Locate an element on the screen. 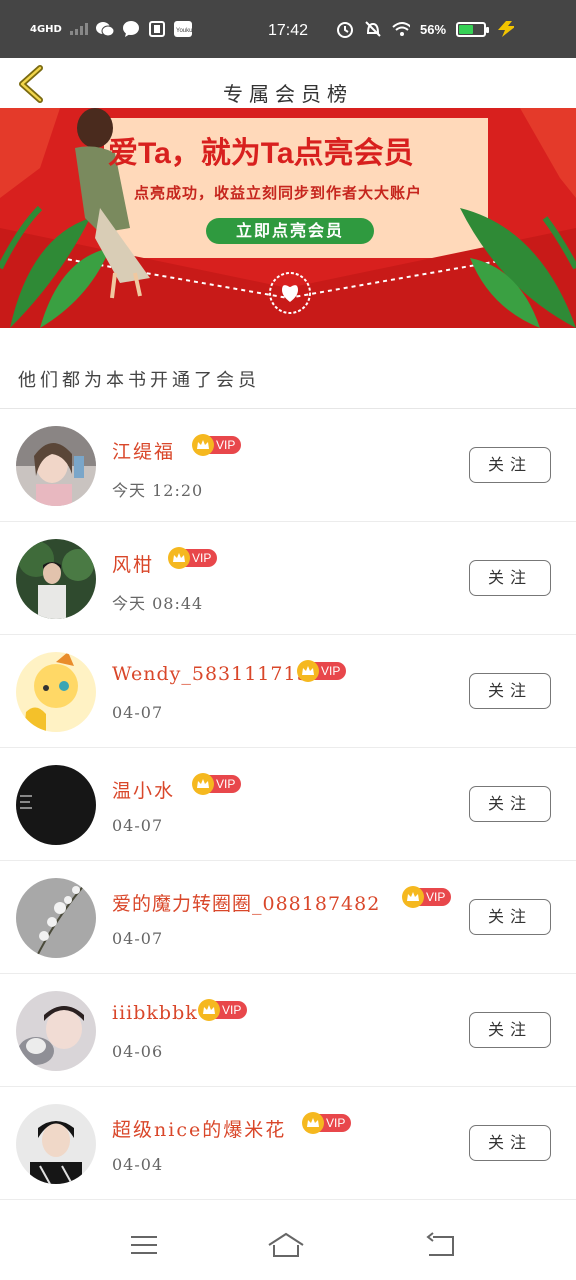 The width and height of the screenshot is (576, 1280). menu-icon is located at coordinates (144, 1245).